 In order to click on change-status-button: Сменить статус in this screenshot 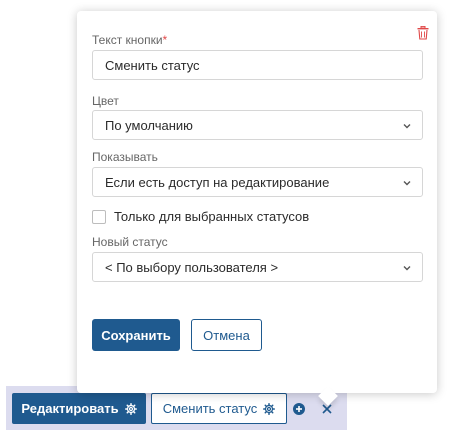, I will do `click(219, 408)`.